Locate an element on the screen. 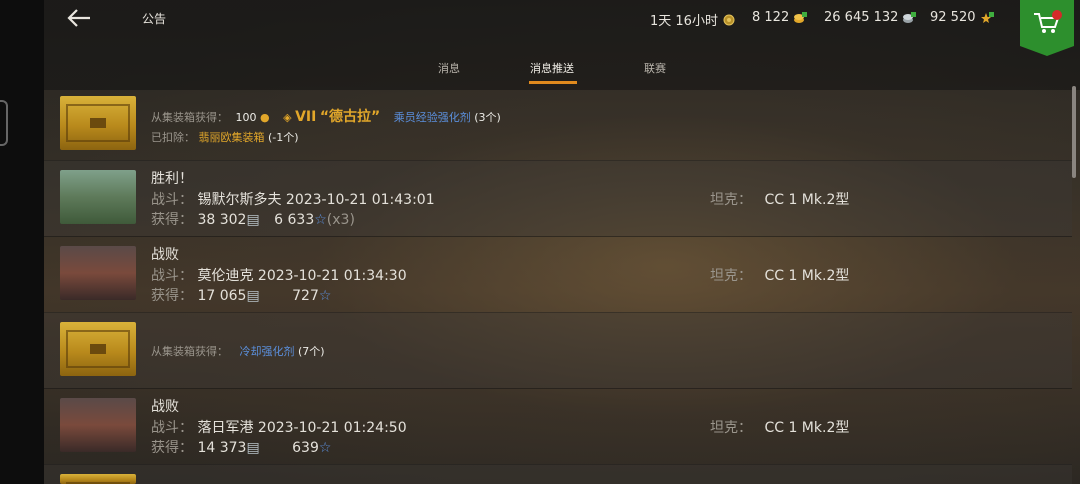 The width and height of the screenshot is (1080, 484). credits-value: 26 645 132 is located at coordinates (861, 17).